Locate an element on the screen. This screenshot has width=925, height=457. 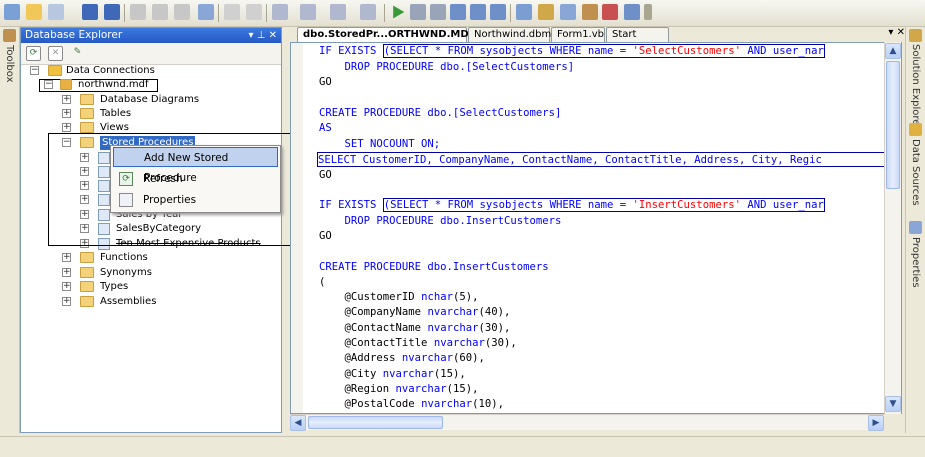
paste-icon is located at coordinates (182, 12).